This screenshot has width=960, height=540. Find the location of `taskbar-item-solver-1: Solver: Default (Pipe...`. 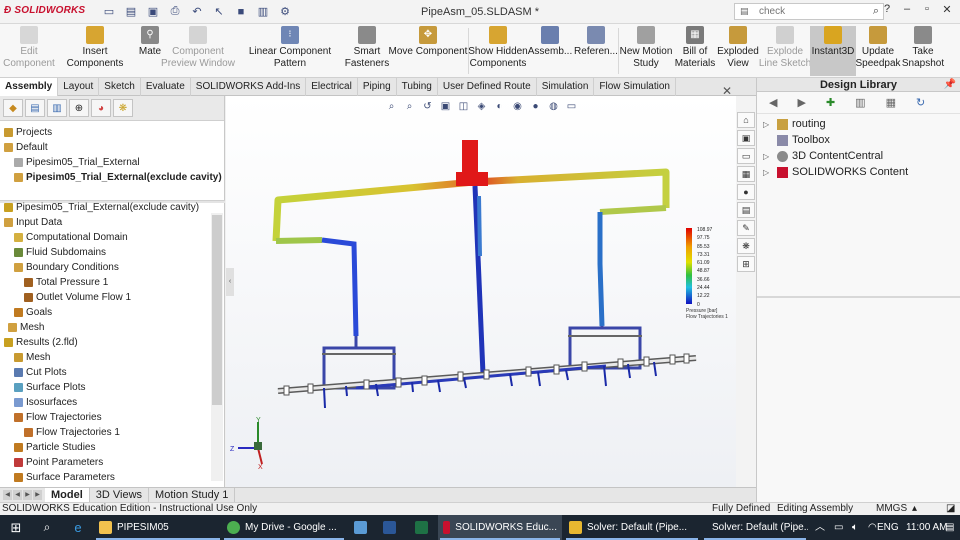

taskbar-item-solver-1: Solver: Default (Pipe... is located at coordinates (632, 527).